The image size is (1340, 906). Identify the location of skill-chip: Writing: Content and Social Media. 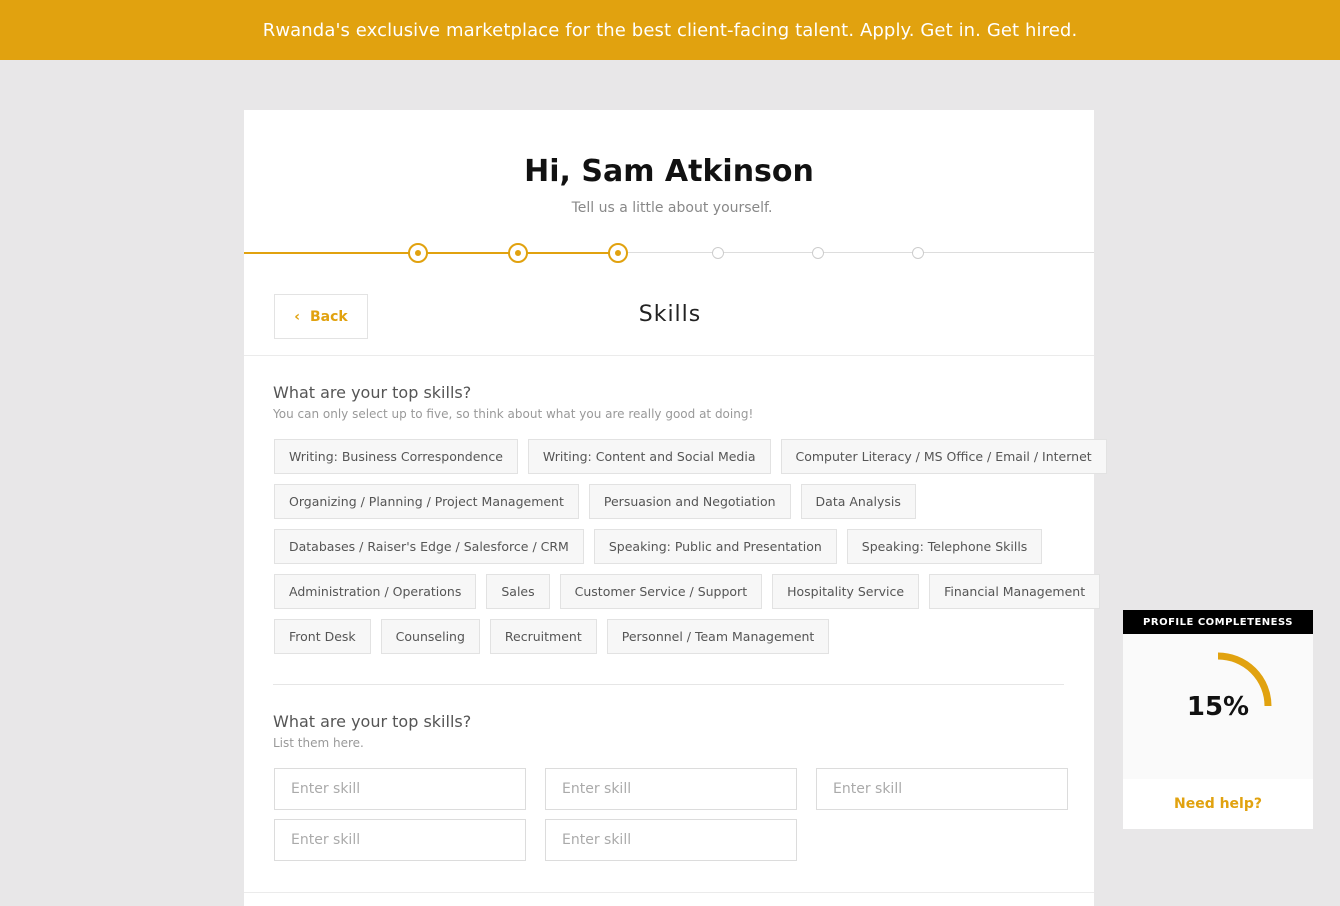
(649, 456).